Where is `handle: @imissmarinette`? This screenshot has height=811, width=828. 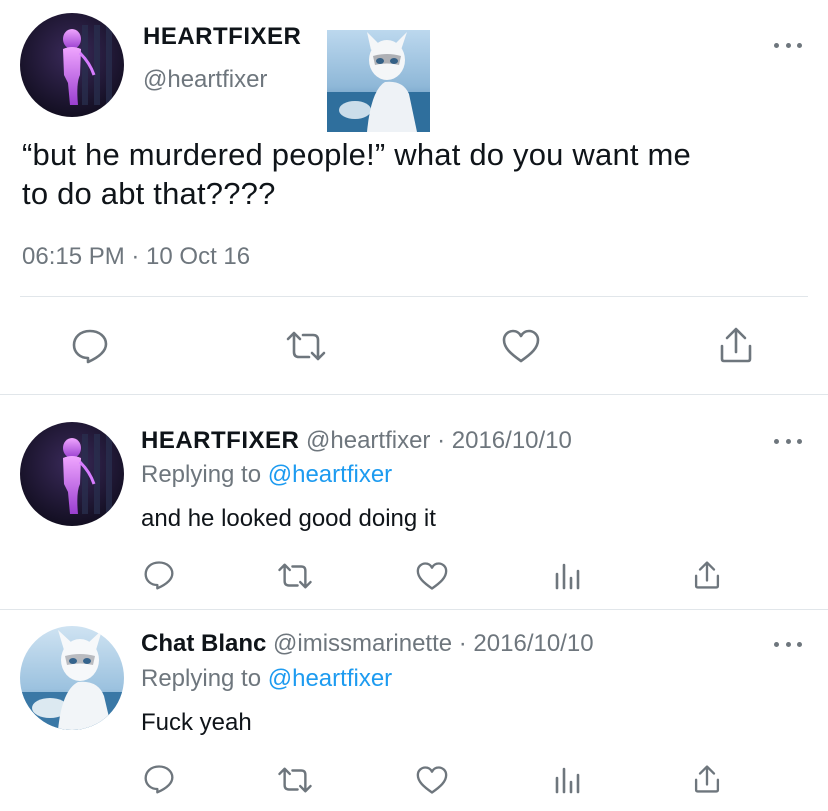
handle: @imissmarinette is located at coordinates (362, 643).